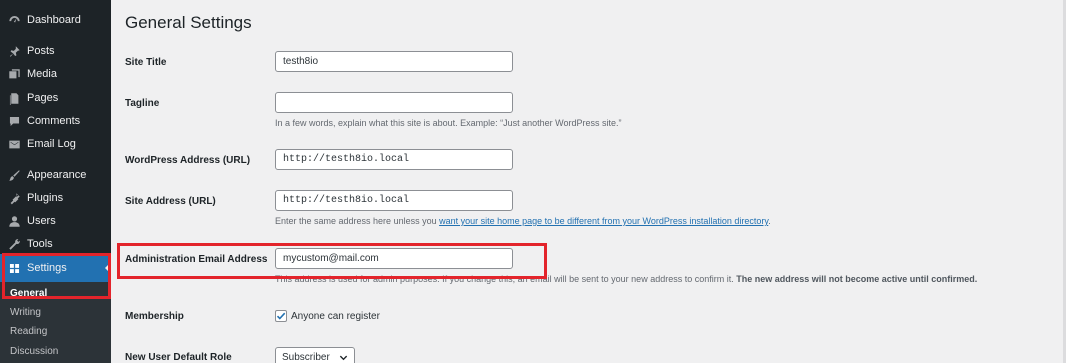  Describe the element at coordinates (14, 74) in the screenshot. I see `media-icon` at that location.